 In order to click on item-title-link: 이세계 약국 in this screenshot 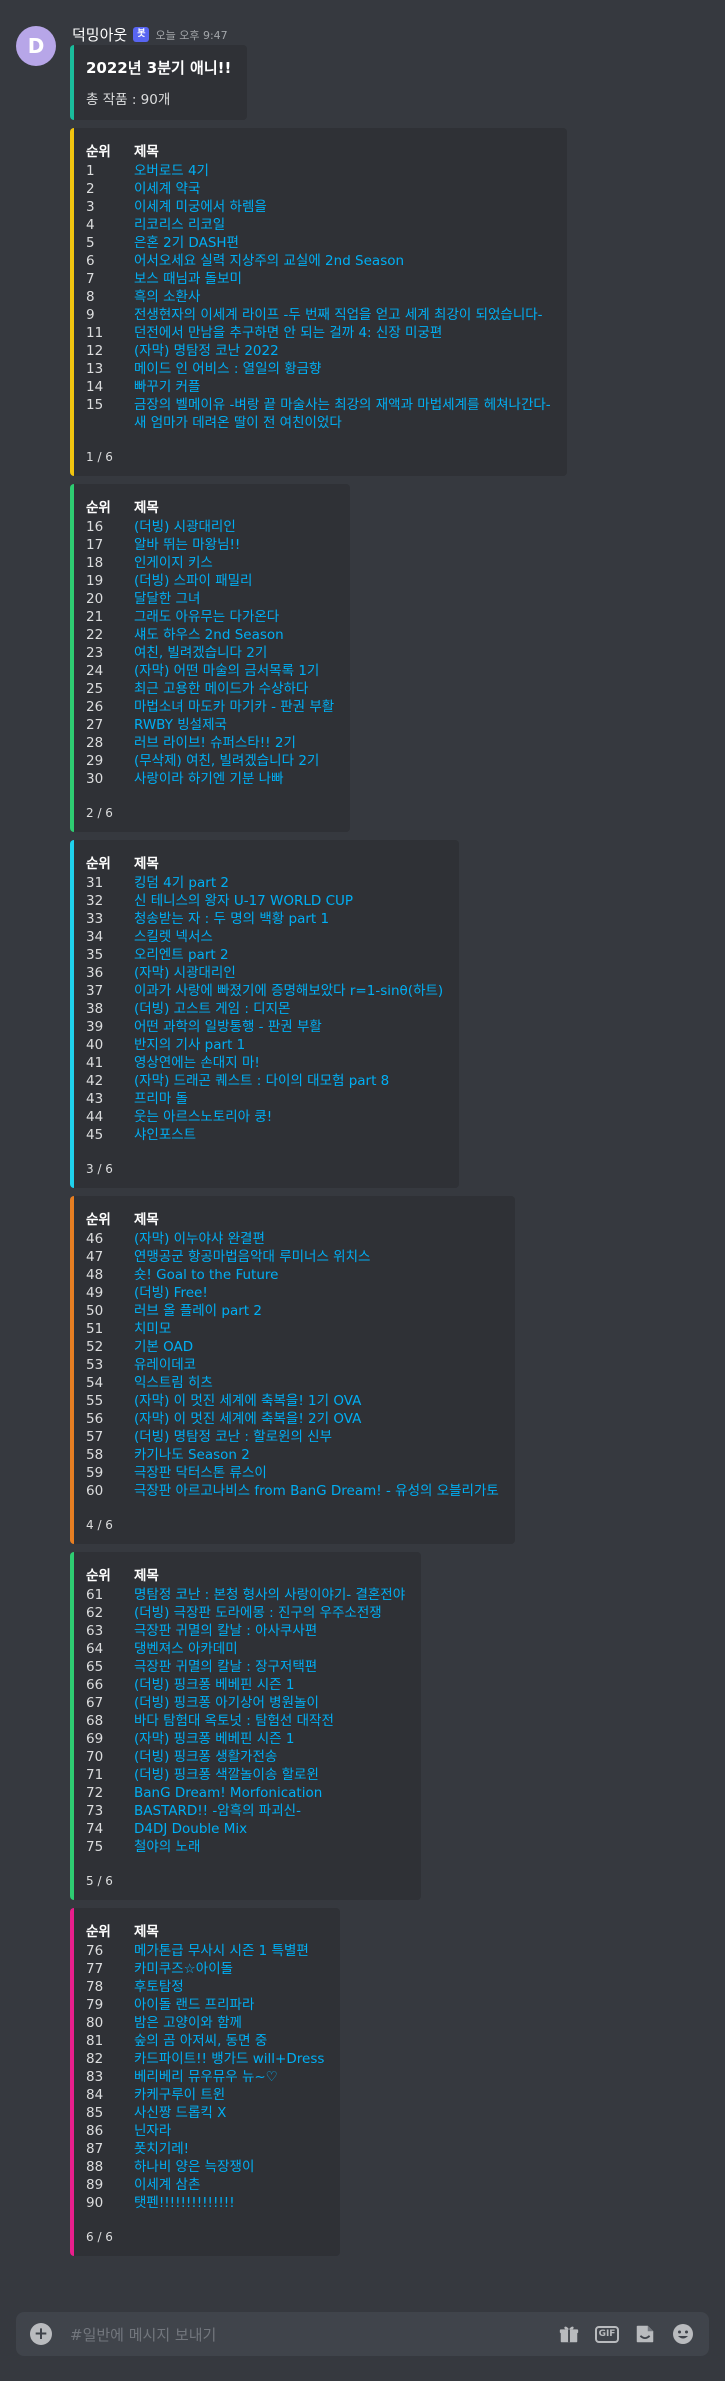, I will do `click(167, 189)`.